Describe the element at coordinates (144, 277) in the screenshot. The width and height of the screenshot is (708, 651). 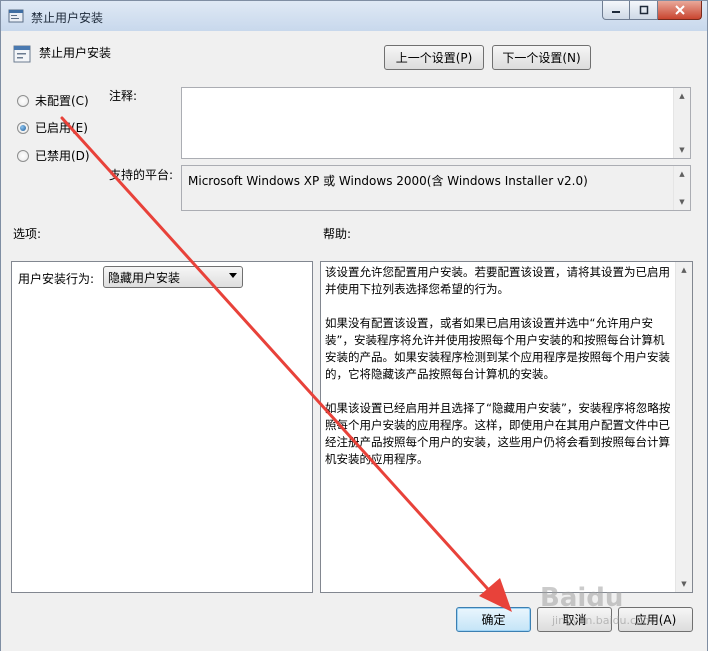
I see `install-behavior-value: 隐藏用户安装` at that location.